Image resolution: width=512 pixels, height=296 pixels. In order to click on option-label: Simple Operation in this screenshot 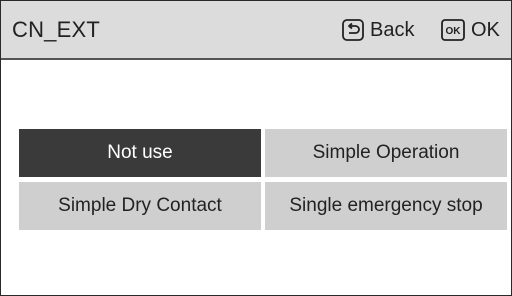, I will do `click(386, 152)`.